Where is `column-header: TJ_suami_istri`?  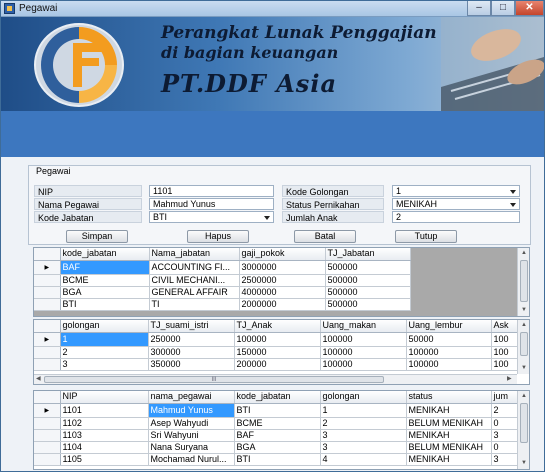
column-header: TJ_suami_istri is located at coordinates (191, 326).